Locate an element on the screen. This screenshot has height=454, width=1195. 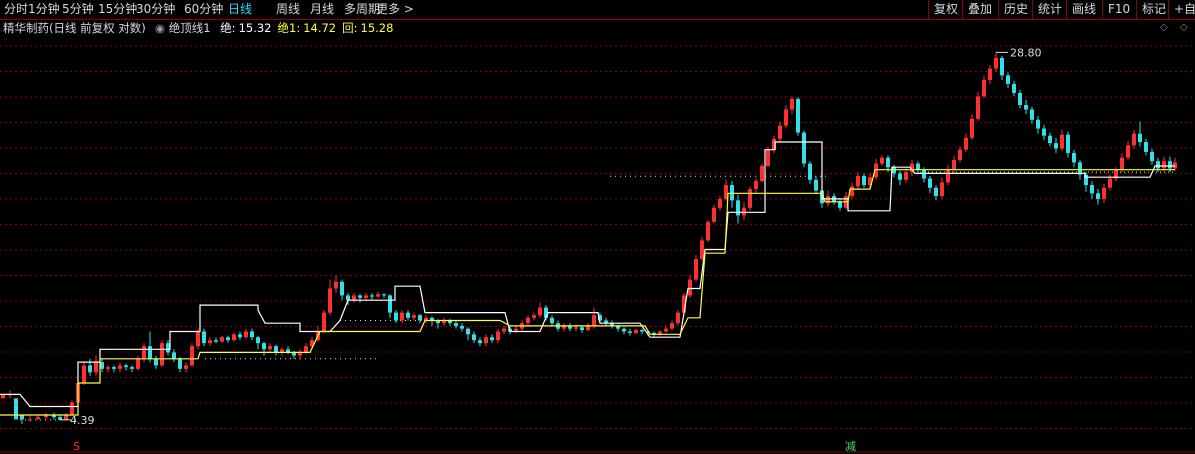
period-tab-9: 多周期 is located at coordinates (362, 9).